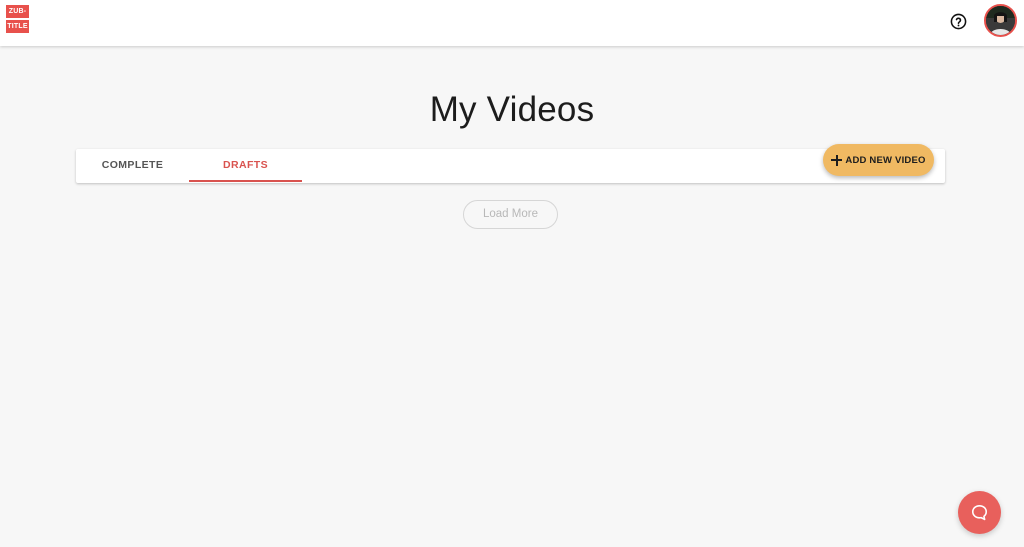  I want to click on page-title: My Videos, so click(512, 109).